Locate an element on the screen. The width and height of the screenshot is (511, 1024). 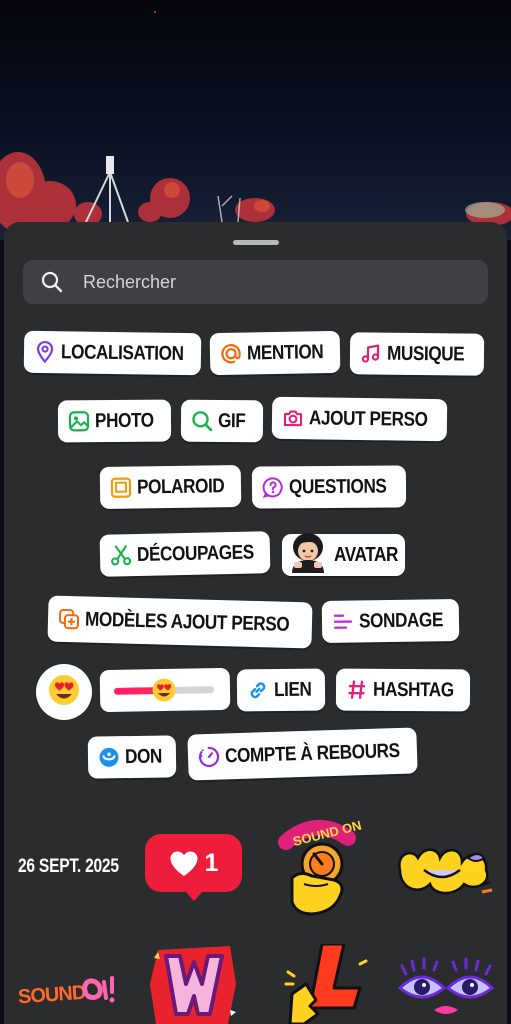
date-sticker: 26 SEPT. 2025 is located at coordinates (68, 867).